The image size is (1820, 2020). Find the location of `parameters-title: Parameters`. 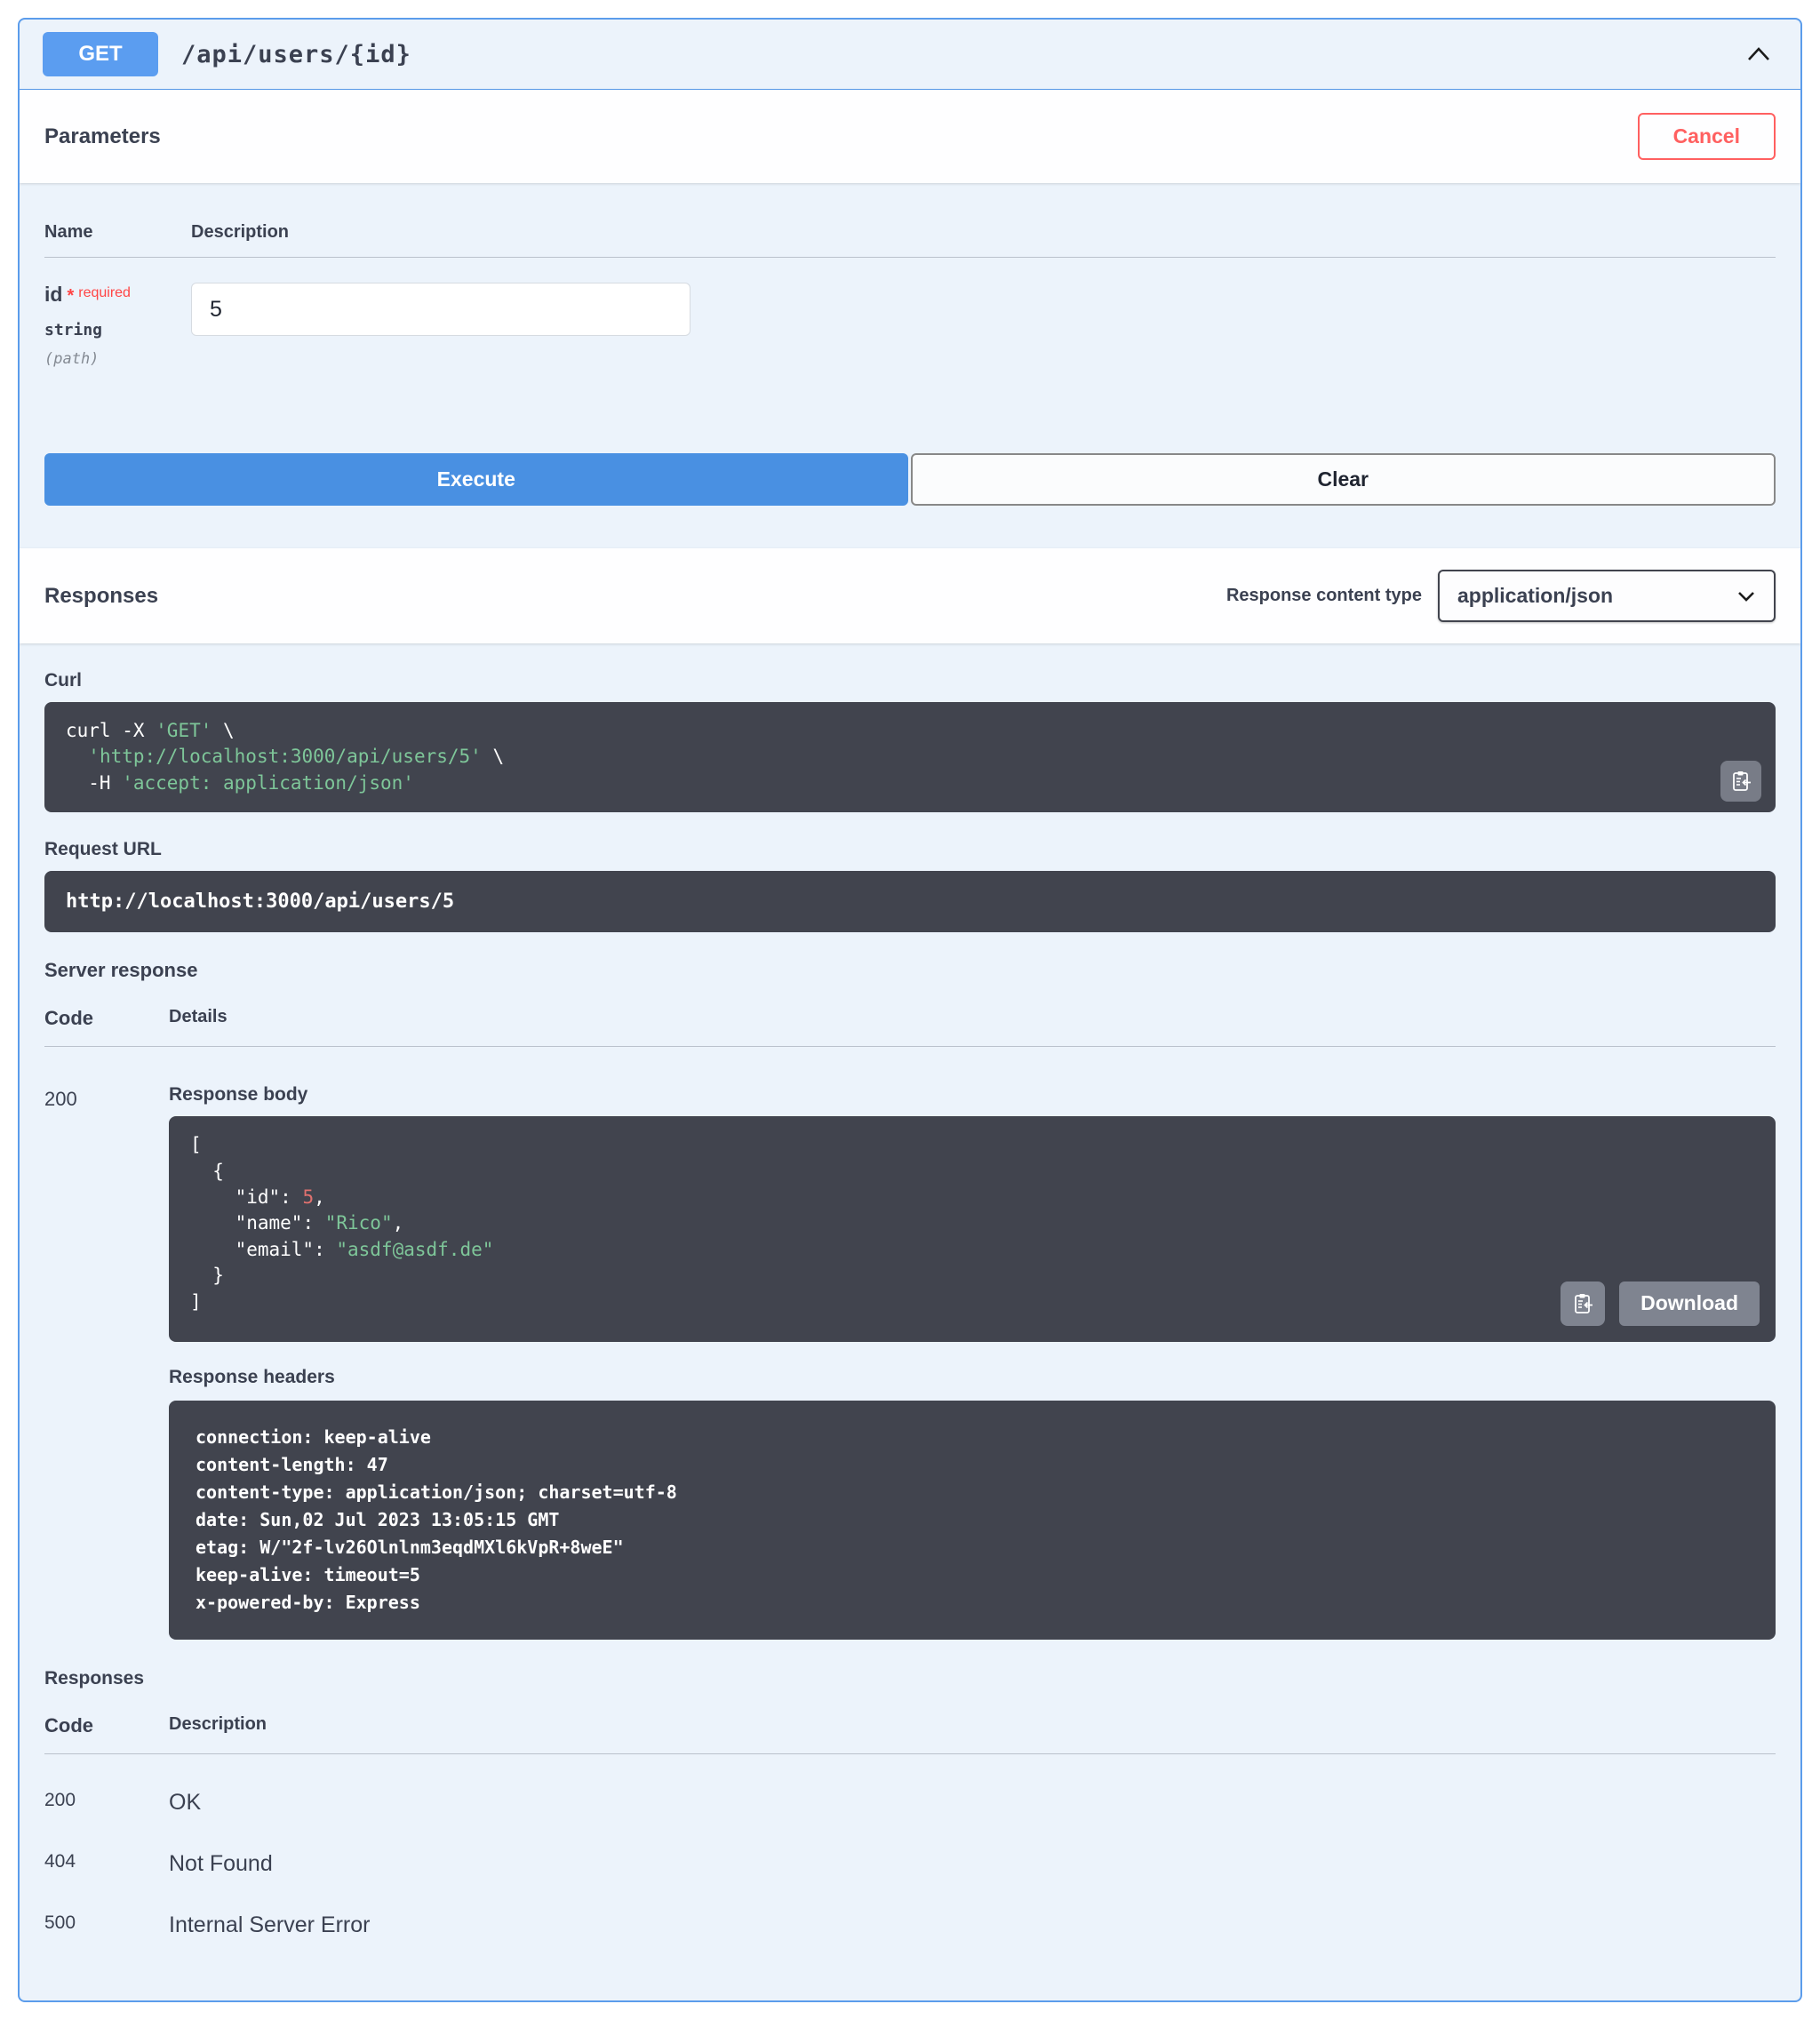

parameters-title: Parameters is located at coordinates (102, 136).